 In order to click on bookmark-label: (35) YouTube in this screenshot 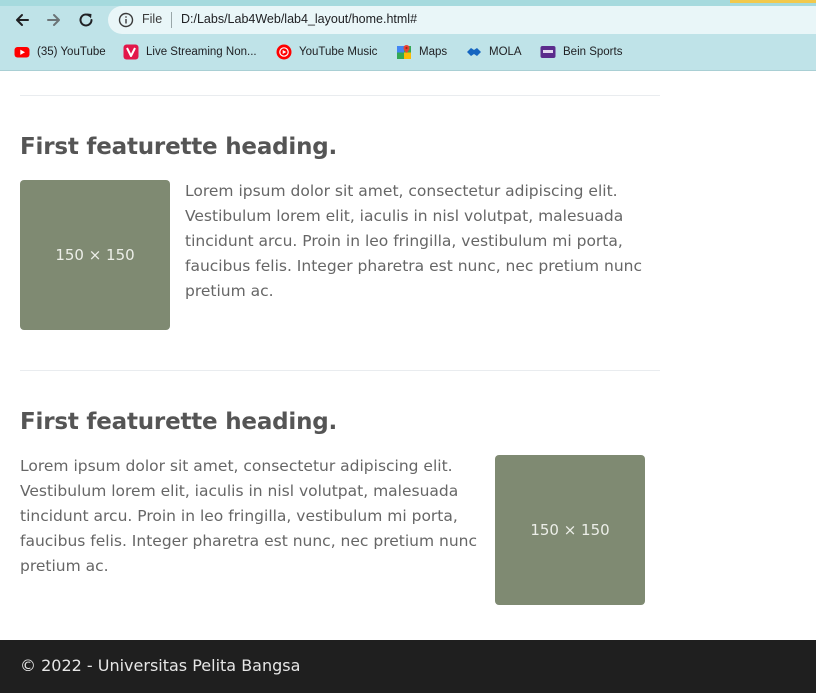, I will do `click(71, 52)`.